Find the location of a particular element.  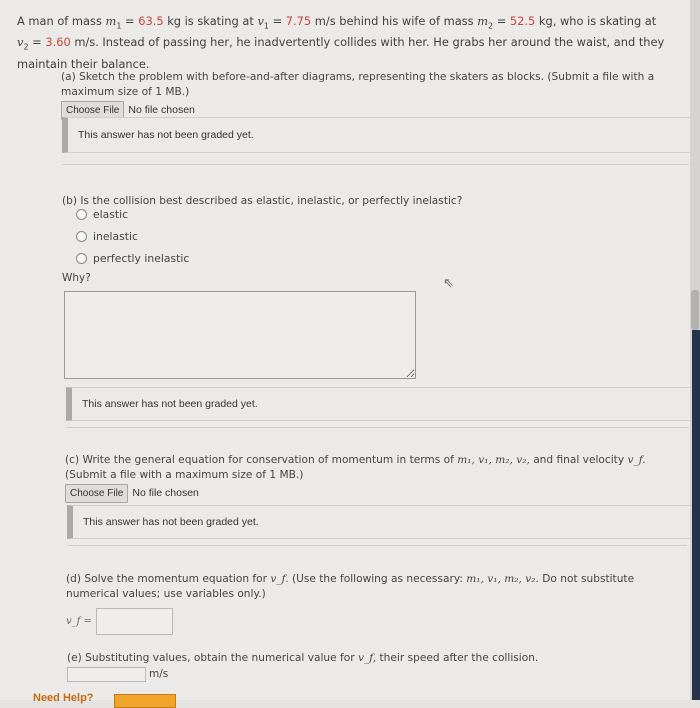

choose-file-button: Choose File is located at coordinates (97, 493).